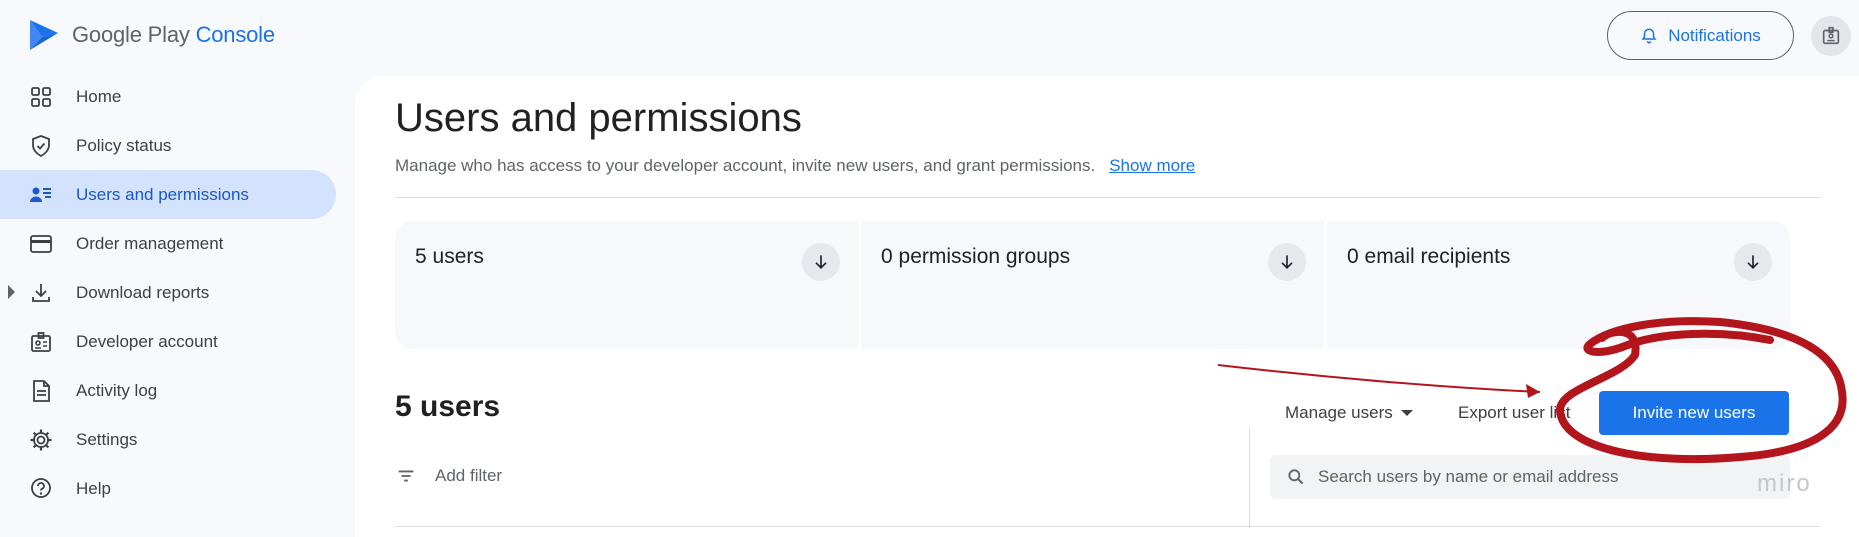 This screenshot has height=537, width=1859. I want to click on id-badge-icon, so click(41, 342).